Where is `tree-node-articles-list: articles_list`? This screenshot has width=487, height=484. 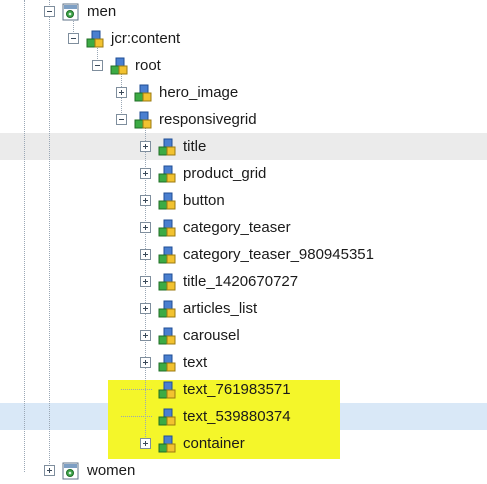
tree-node-articles-list: articles_list is located at coordinates (198, 308).